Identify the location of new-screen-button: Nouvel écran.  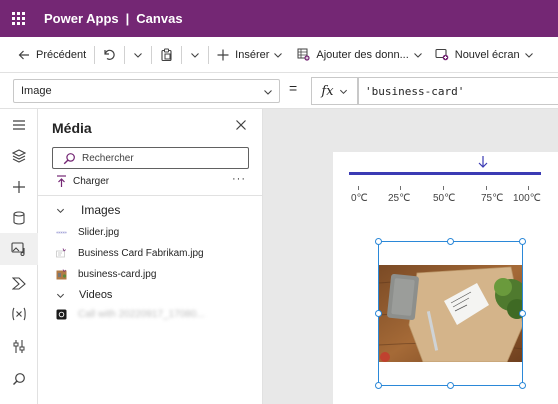
(484, 55).